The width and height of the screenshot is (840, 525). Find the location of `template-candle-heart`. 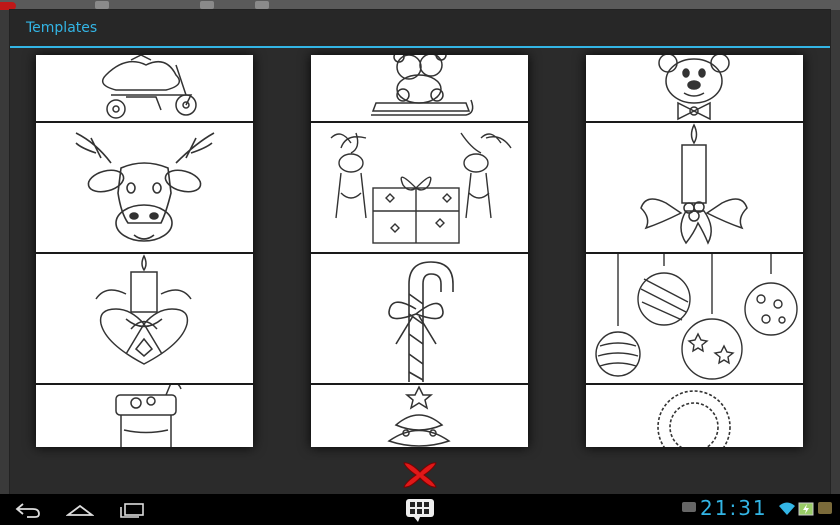

template-candle-heart is located at coordinates (144, 317).